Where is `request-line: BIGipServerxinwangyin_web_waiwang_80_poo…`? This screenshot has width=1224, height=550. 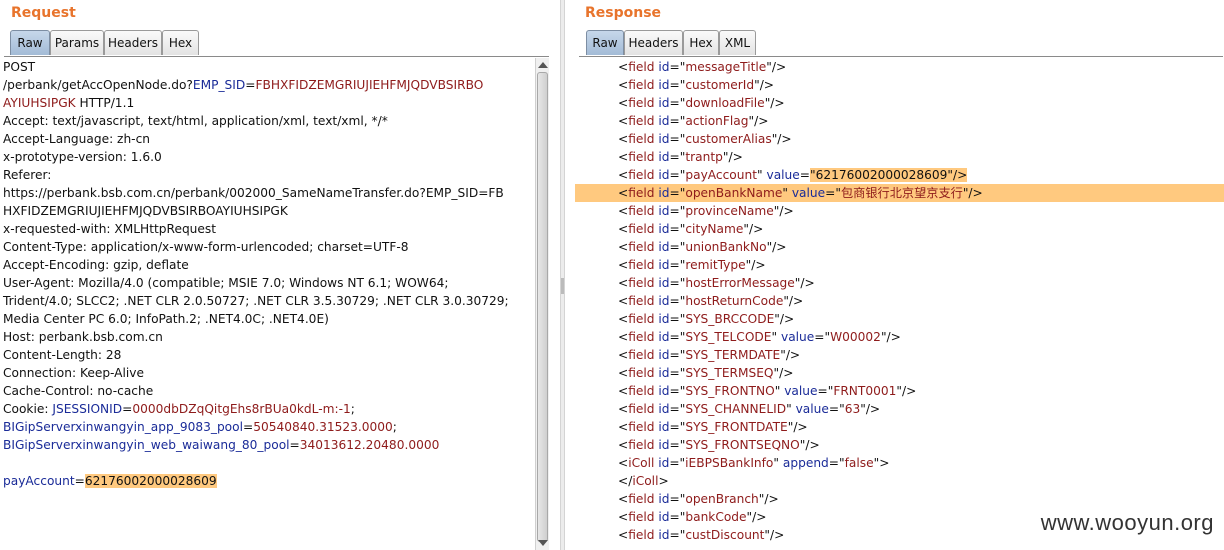 request-line: BIGipServerxinwangyin_web_waiwang_80_poo… is located at coordinates (268, 445).